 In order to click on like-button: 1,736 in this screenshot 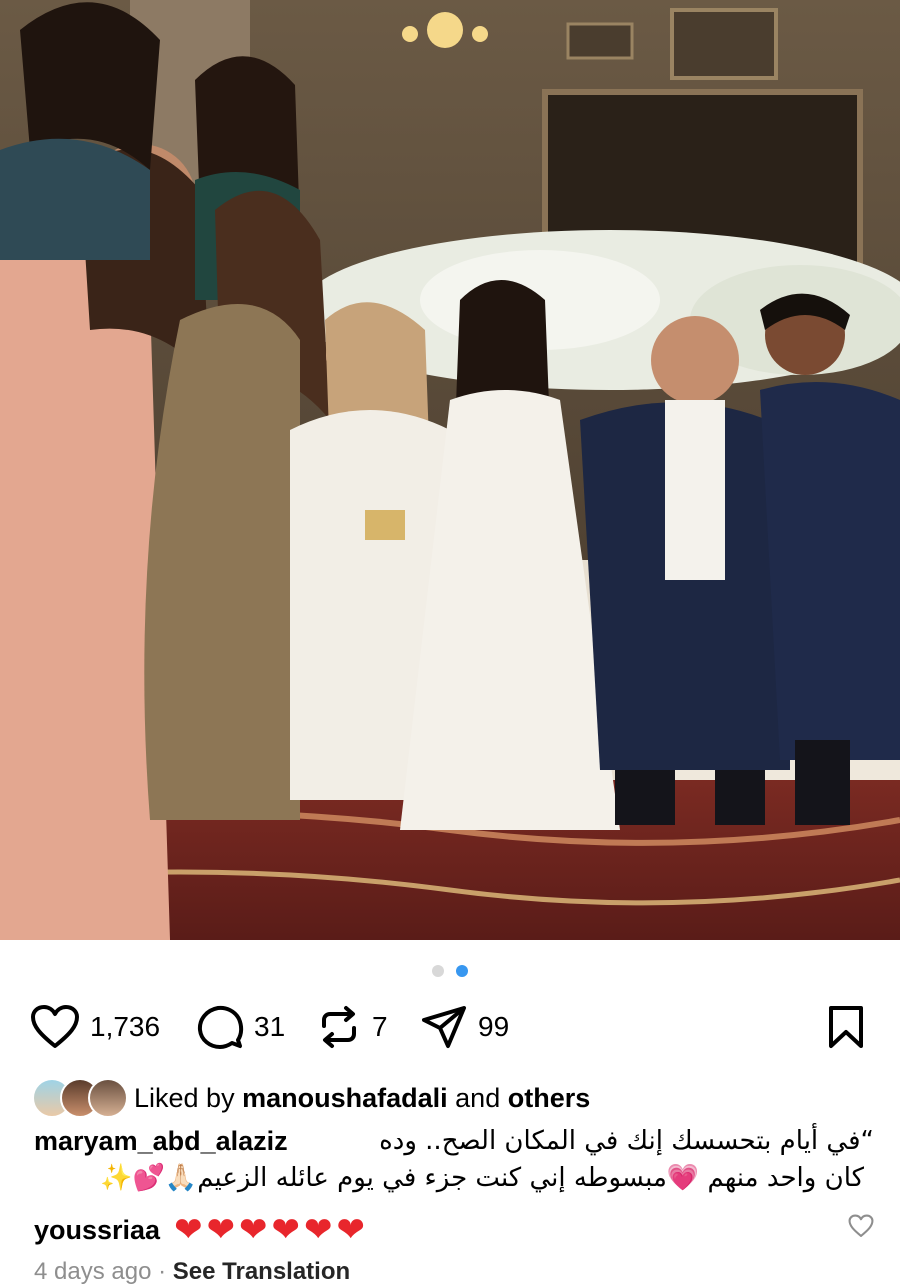, I will do `click(95, 1027)`.